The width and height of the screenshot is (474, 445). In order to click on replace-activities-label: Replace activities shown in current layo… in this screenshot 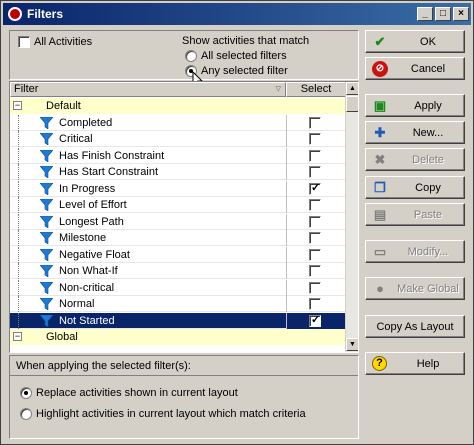, I will do `click(137, 393)`.